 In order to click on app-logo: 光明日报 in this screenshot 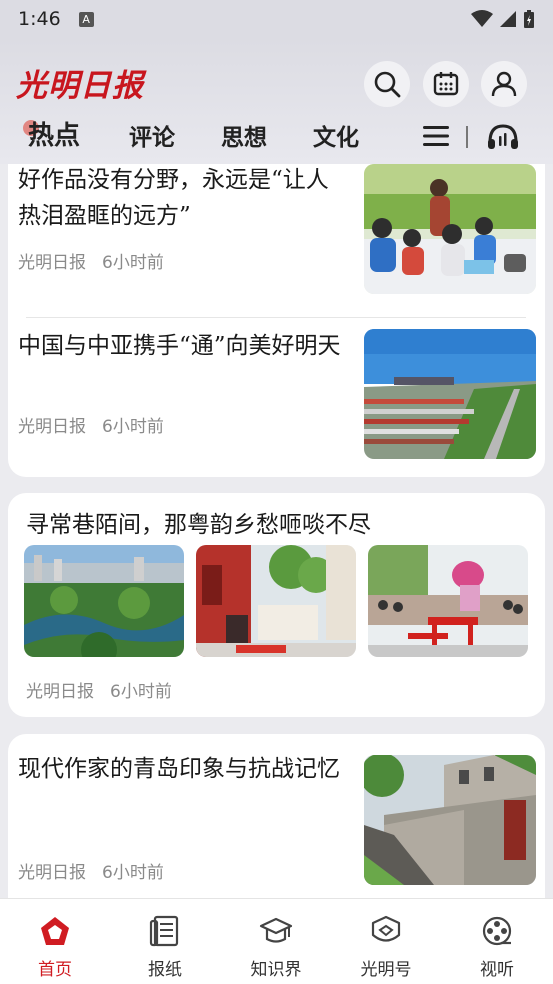, I will do `click(80, 82)`.